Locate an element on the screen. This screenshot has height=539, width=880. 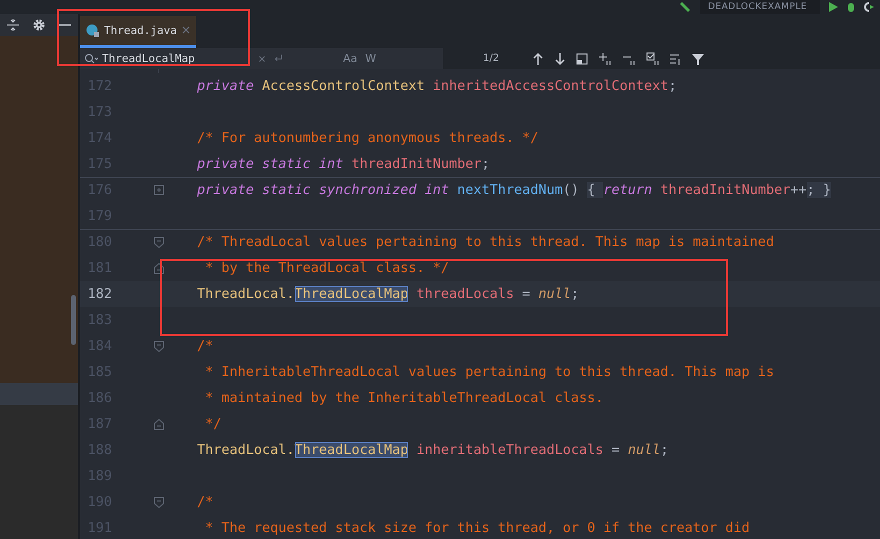
filter-icon is located at coordinates (698, 59).